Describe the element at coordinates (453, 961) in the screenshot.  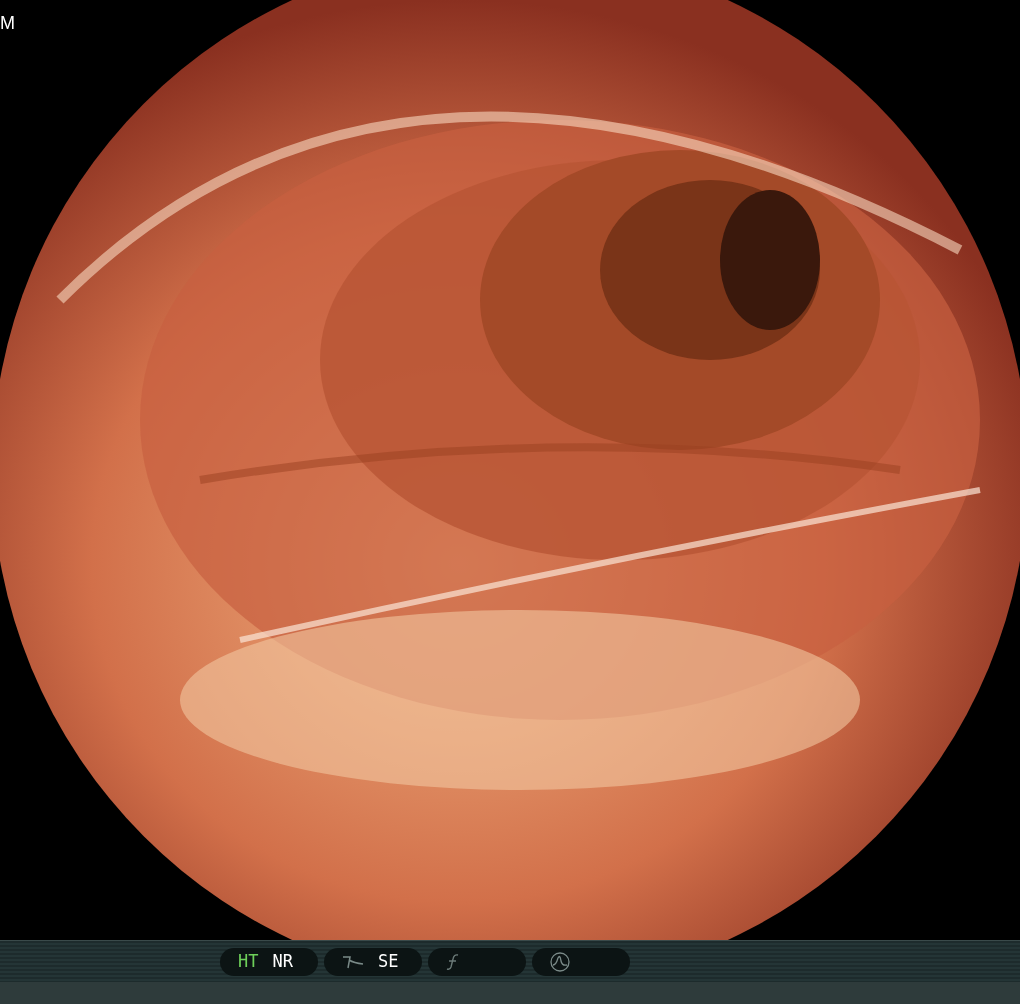
I see `function-icon` at that location.